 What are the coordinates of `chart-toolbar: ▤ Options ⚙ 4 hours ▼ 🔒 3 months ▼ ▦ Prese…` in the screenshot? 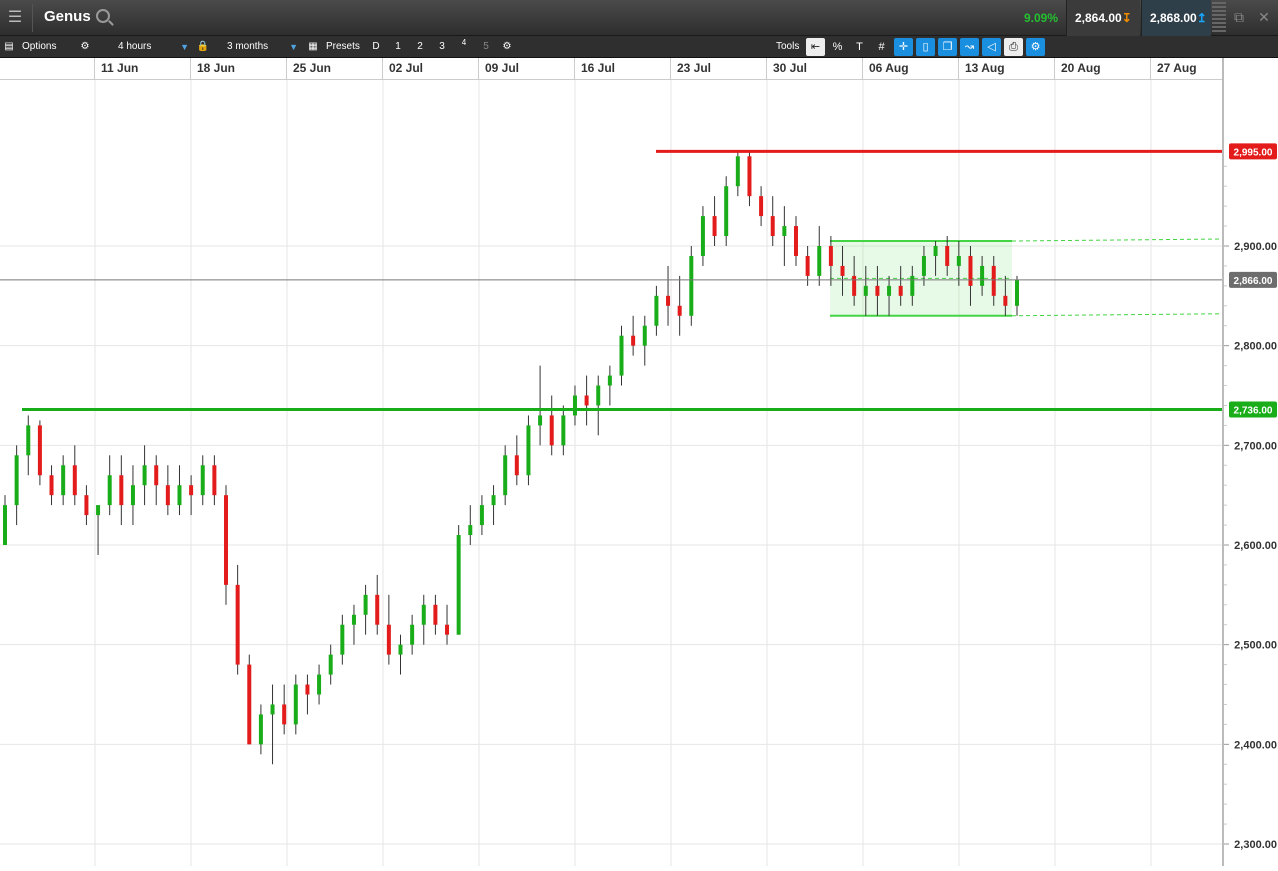 It's located at (639, 47).